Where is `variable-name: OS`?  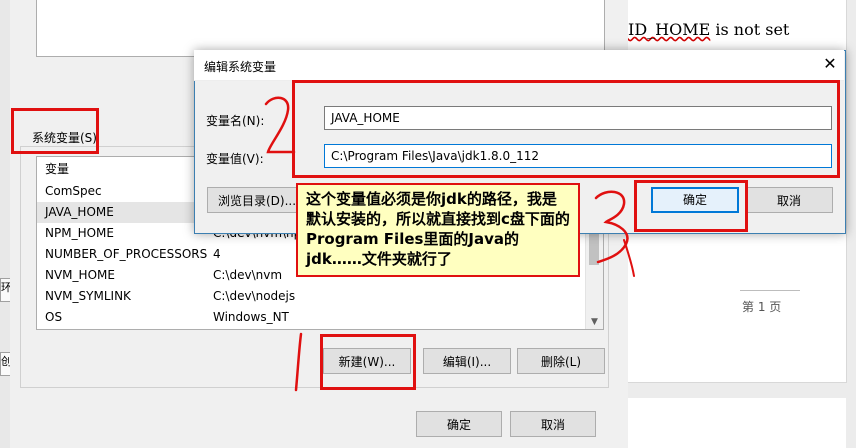 variable-name: OS is located at coordinates (54, 317).